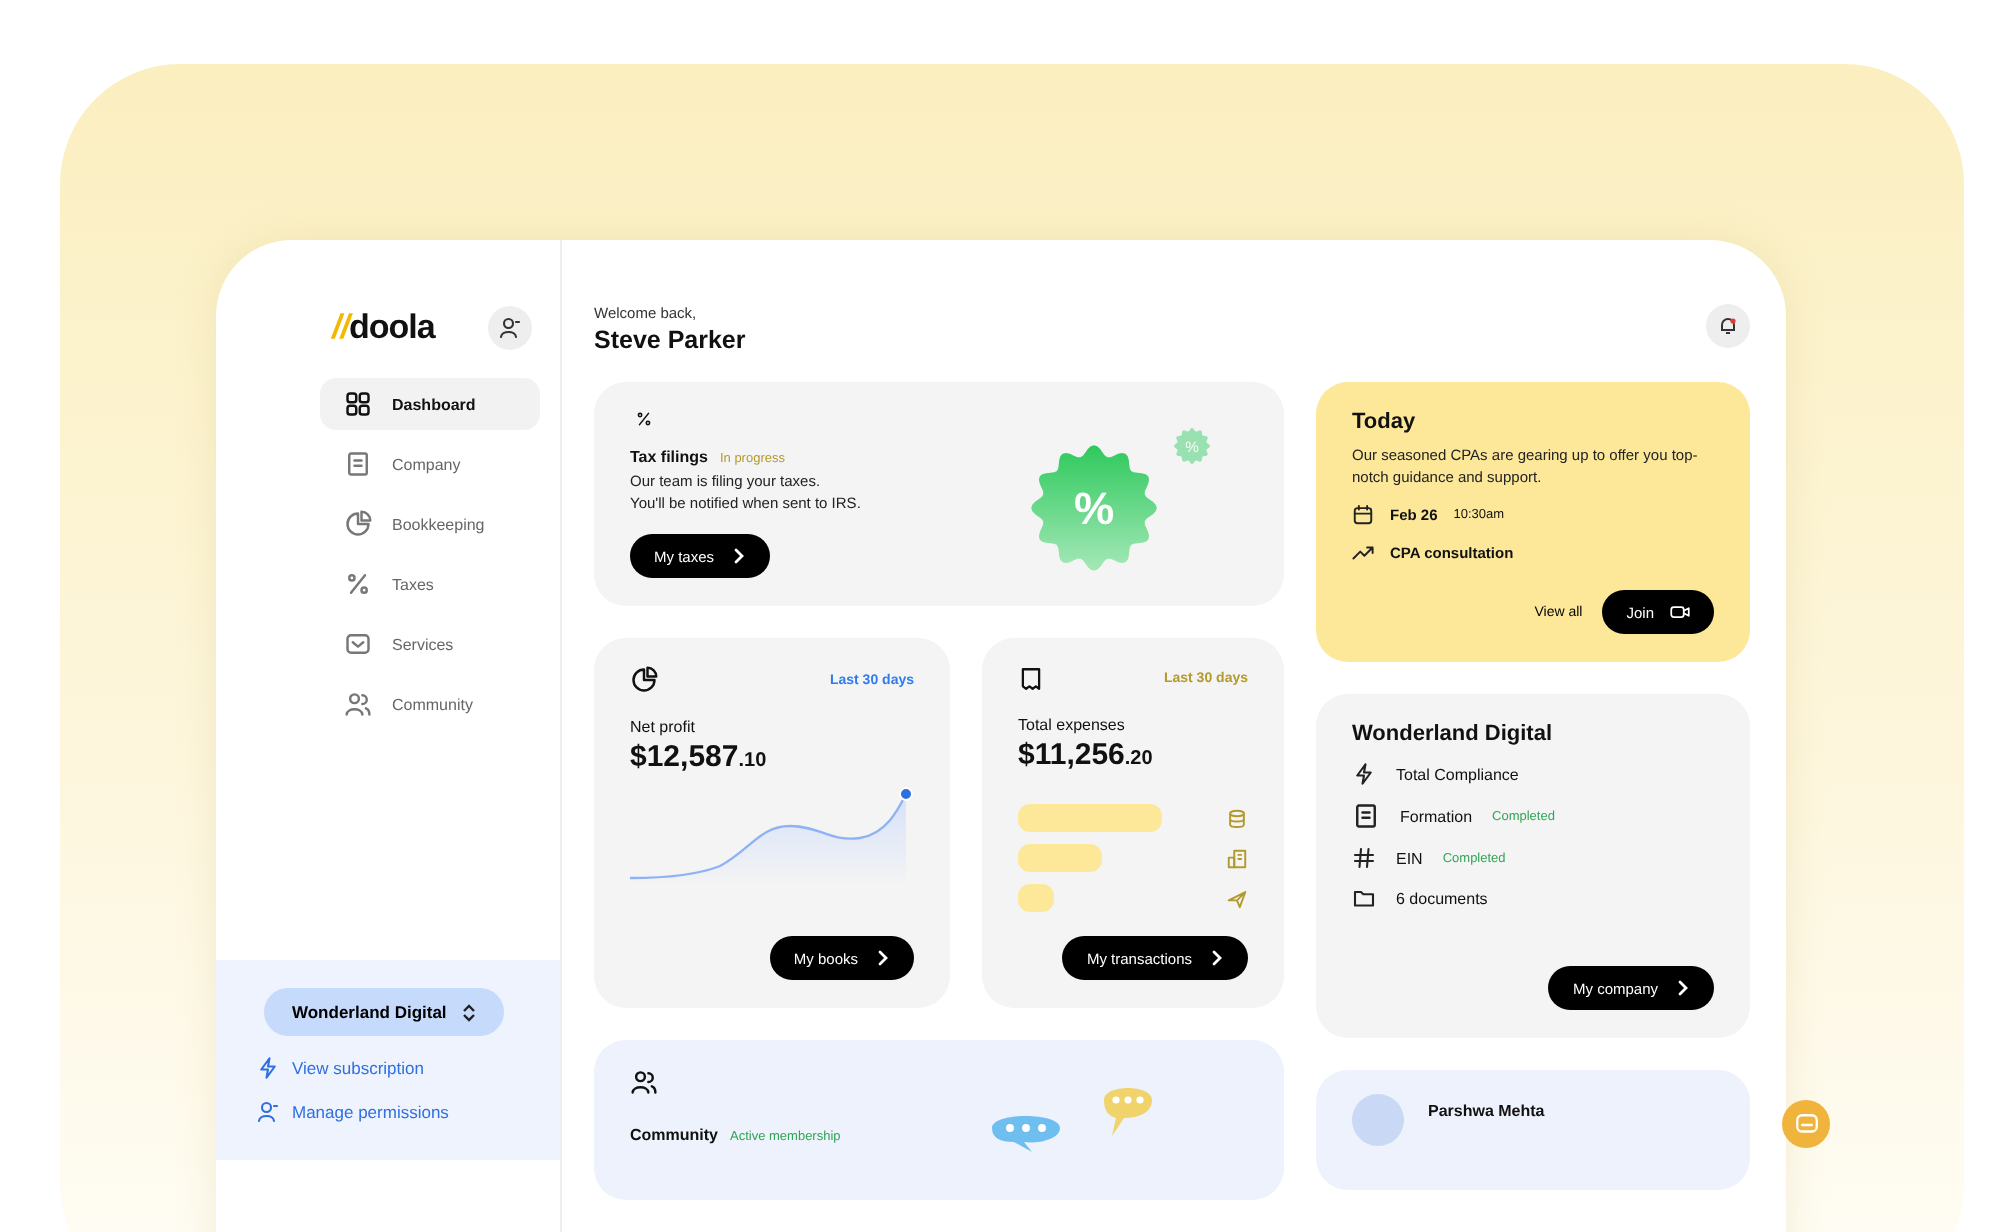 Image resolution: width=2000 pixels, height=1232 pixels. Describe the element at coordinates (1385, 422) in the screenshot. I see `card-title: Today` at that location.